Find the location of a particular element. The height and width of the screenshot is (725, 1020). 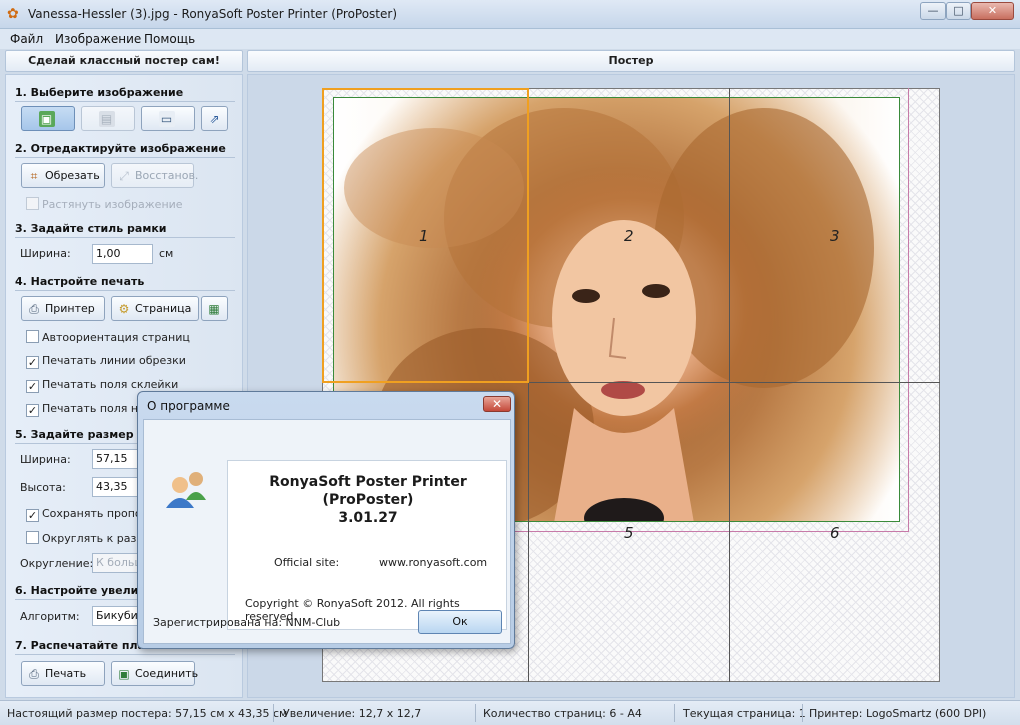

page-setup-button: ⚙ Страница is located at coordinates (155, 308).